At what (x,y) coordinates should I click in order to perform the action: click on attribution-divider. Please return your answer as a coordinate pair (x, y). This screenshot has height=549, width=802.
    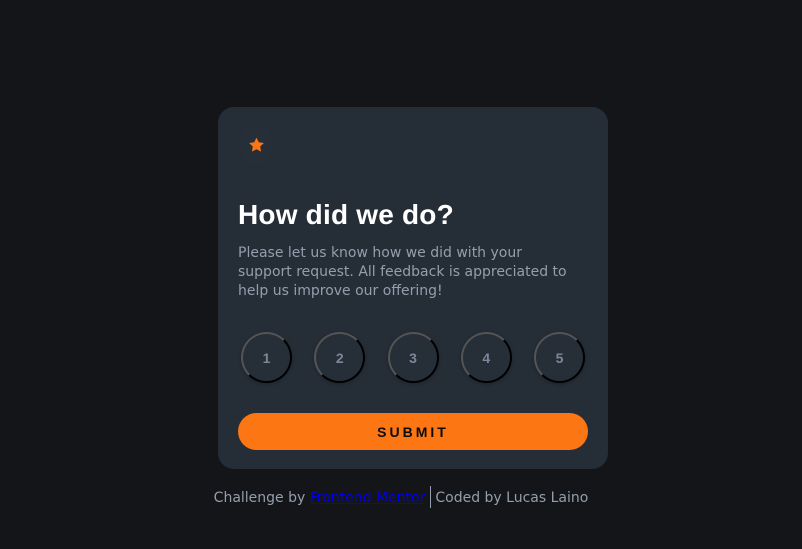
    Looking at the image, I should click on (431, 497).